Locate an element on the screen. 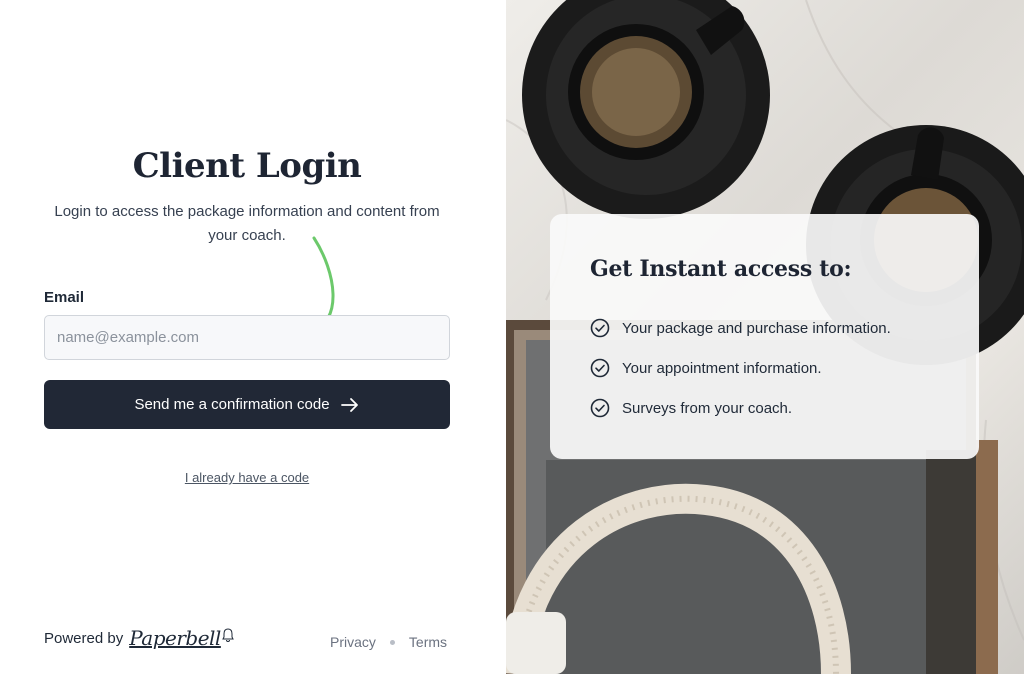  privacy-link: Privacy is located at coordinates (353, 642).